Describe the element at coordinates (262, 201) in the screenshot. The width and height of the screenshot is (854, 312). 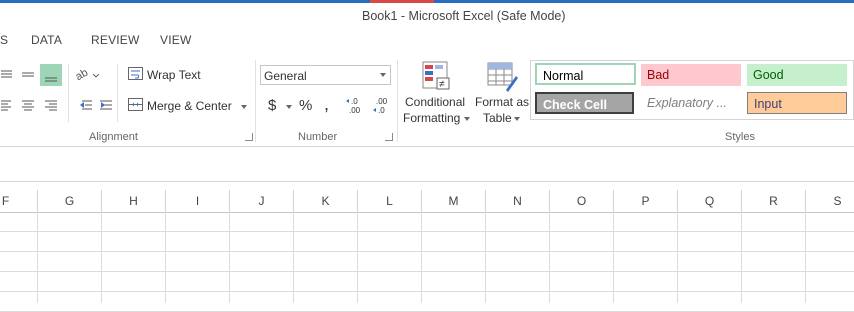
I see `column-header-j: J` at that location.